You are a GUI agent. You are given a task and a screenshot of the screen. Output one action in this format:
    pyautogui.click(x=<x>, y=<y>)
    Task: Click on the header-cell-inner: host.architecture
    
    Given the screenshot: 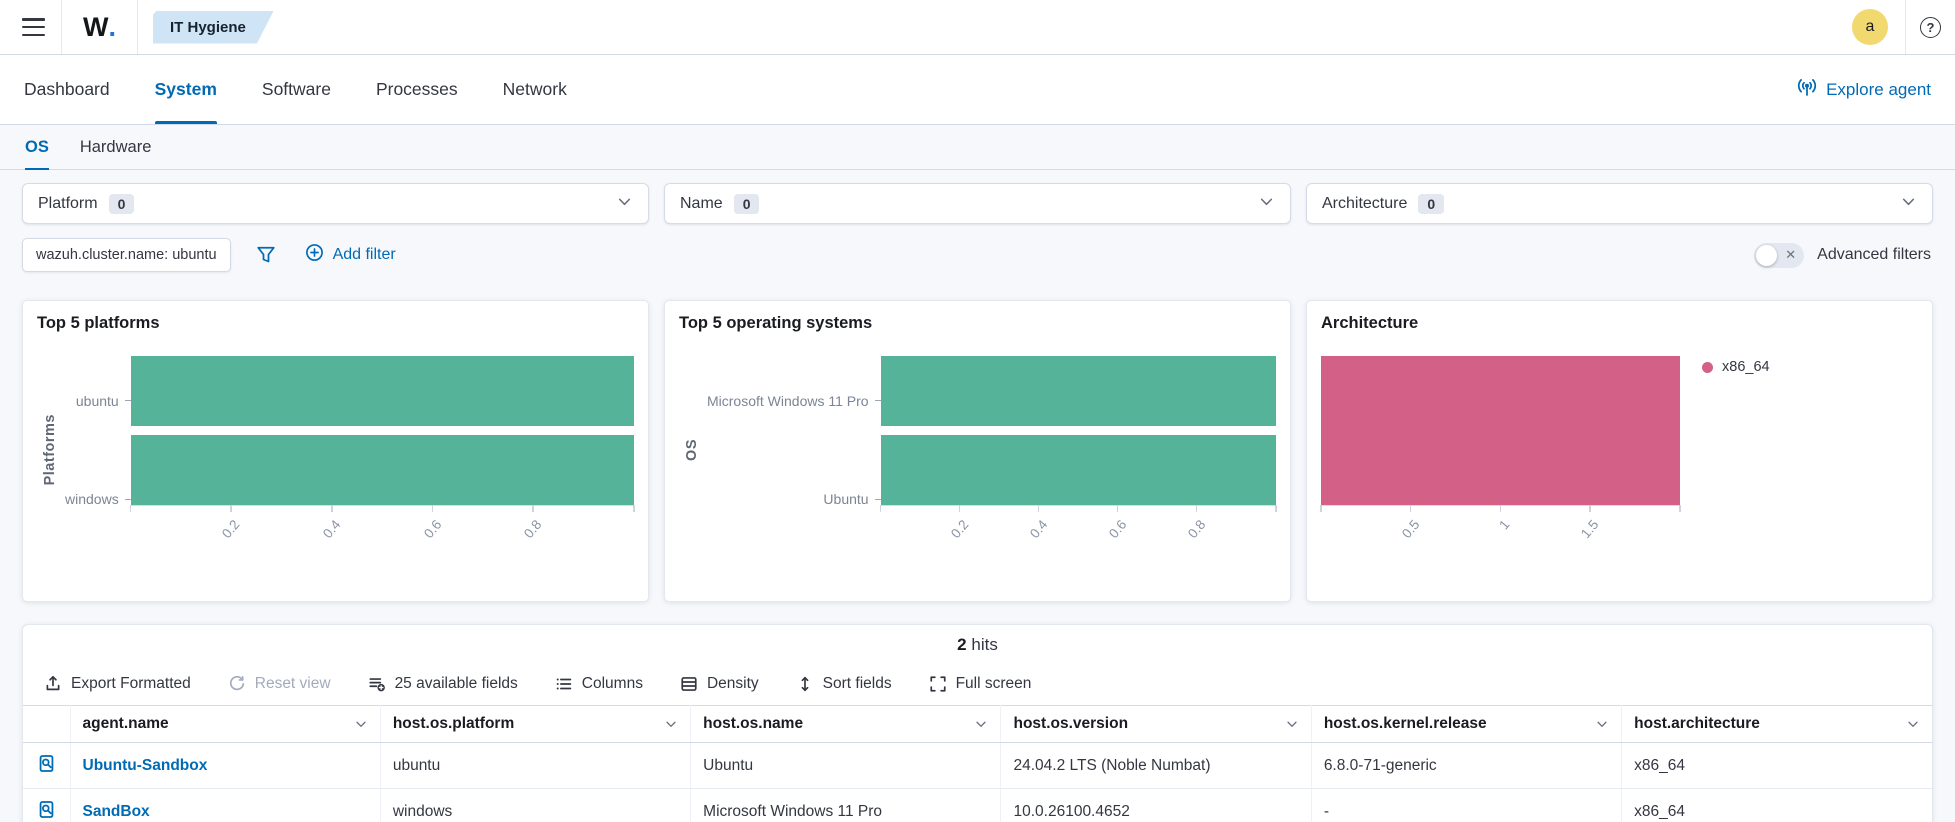 What is the action you would take?
    pyautogui.click(x=1777, y=724)
    